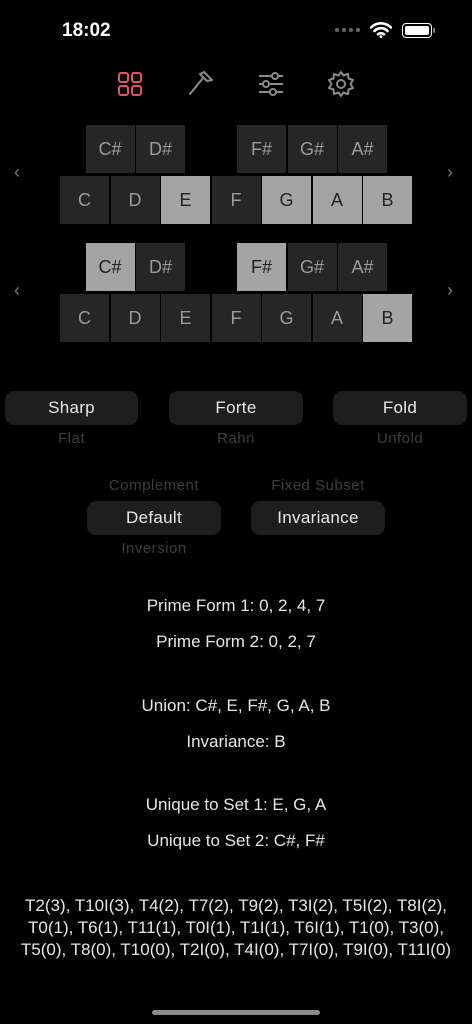 This screenshot has width=472, height=1024. I want to click on keyboard2-prev-button: ‹, so click(17, 290).